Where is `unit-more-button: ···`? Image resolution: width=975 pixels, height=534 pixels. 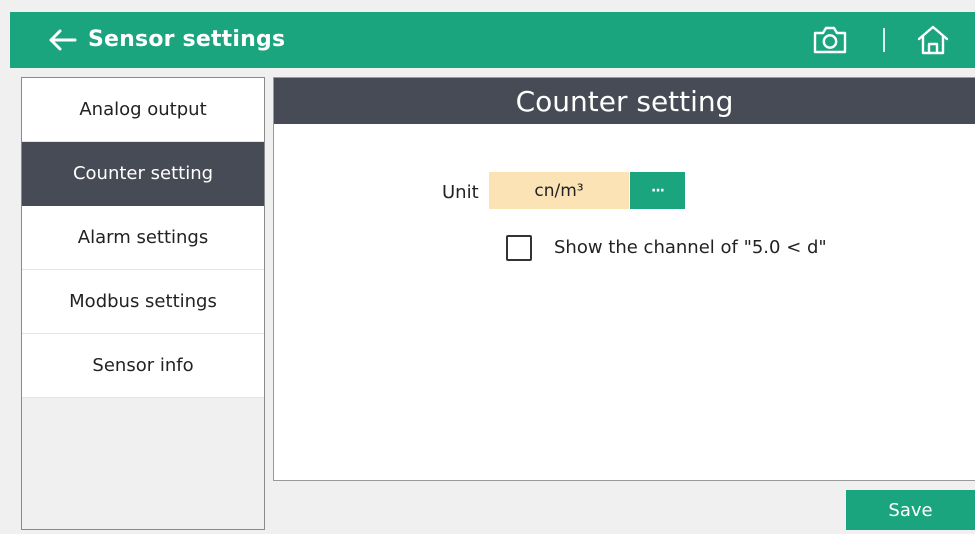
unit-more-button: ··· is located at coordinates (657, 190).